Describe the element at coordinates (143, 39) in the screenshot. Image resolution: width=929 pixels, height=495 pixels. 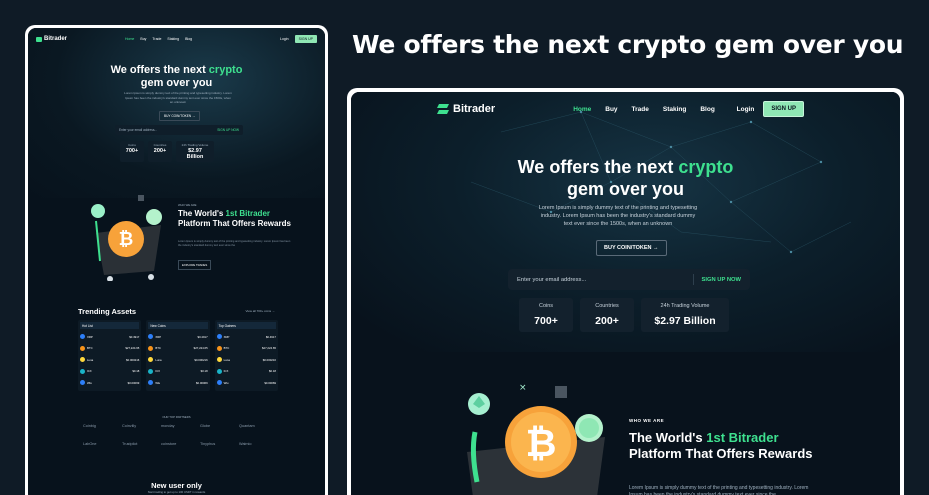
I see `mini-nav-buy: Buy` at that location.